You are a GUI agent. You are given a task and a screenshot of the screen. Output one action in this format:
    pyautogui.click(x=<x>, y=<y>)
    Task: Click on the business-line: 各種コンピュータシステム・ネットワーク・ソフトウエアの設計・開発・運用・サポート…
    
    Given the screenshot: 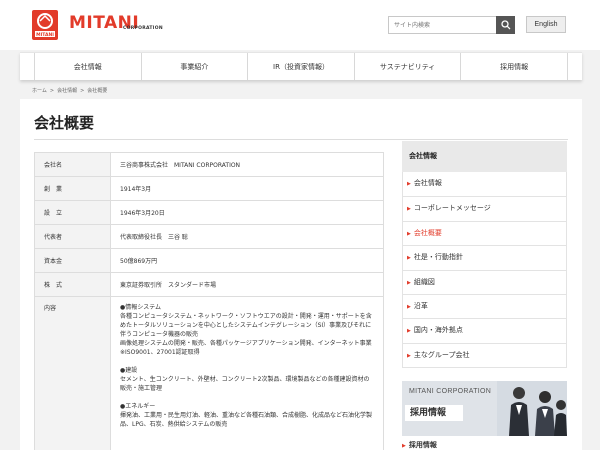 What is the action you would take?
    pyautogui.click(x=246, y=325)
    